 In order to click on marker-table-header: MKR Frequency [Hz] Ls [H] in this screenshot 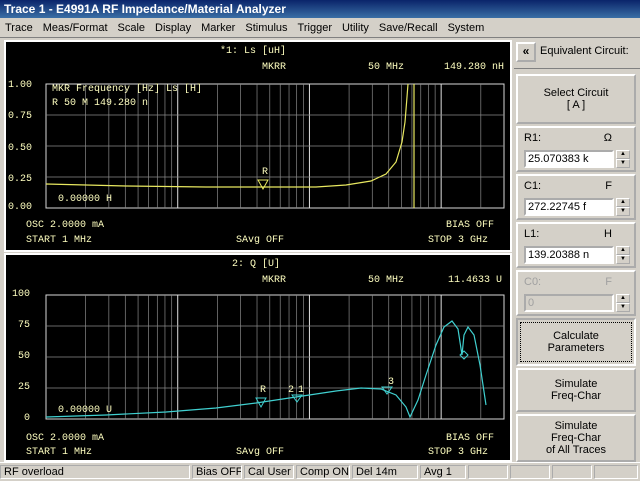, I will do `click(127, 89)`.